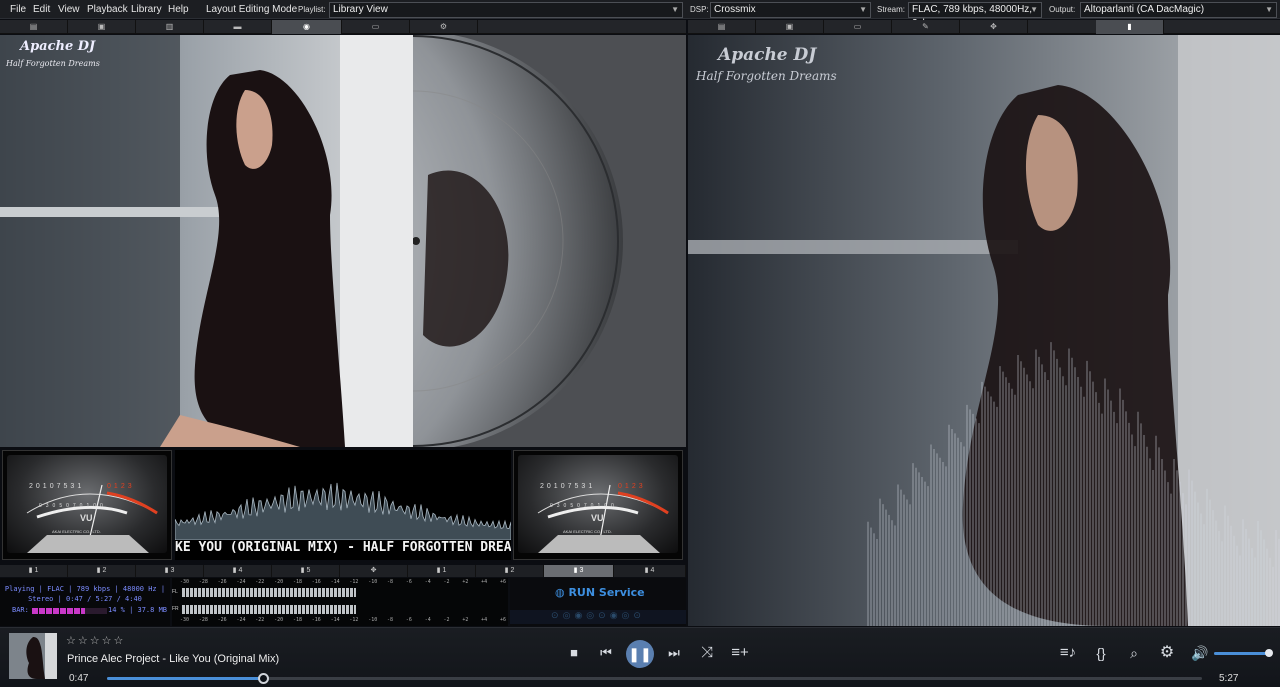  What do you see at coordinates (138, 610) in the screenshot?
I see `info-bar-value: 14 % | 37.8 MB` at bounding box center [138, 610].